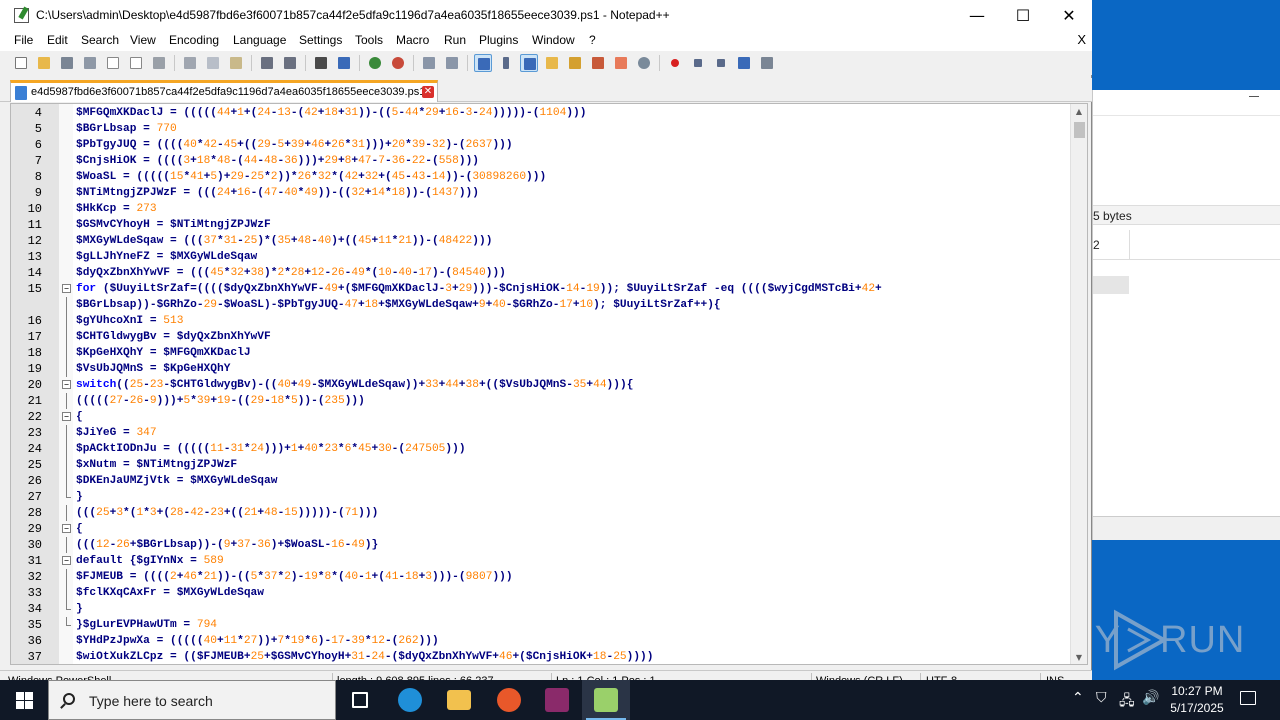  What do you see at coordinates (606, 700) in the screenshot?
I see `taskbar-notepadpp` at bounding box center [606, 700].